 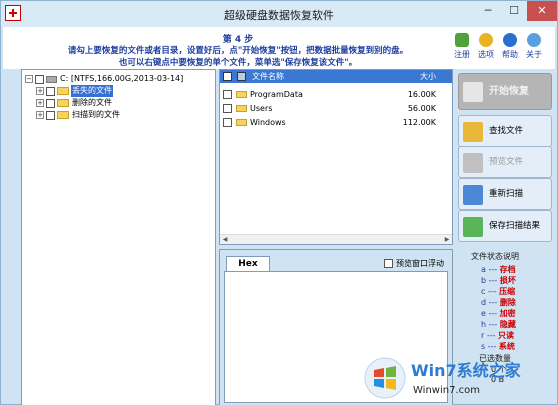 I want to click on legend-row: s --- 系统, so click(x=498, y=346).